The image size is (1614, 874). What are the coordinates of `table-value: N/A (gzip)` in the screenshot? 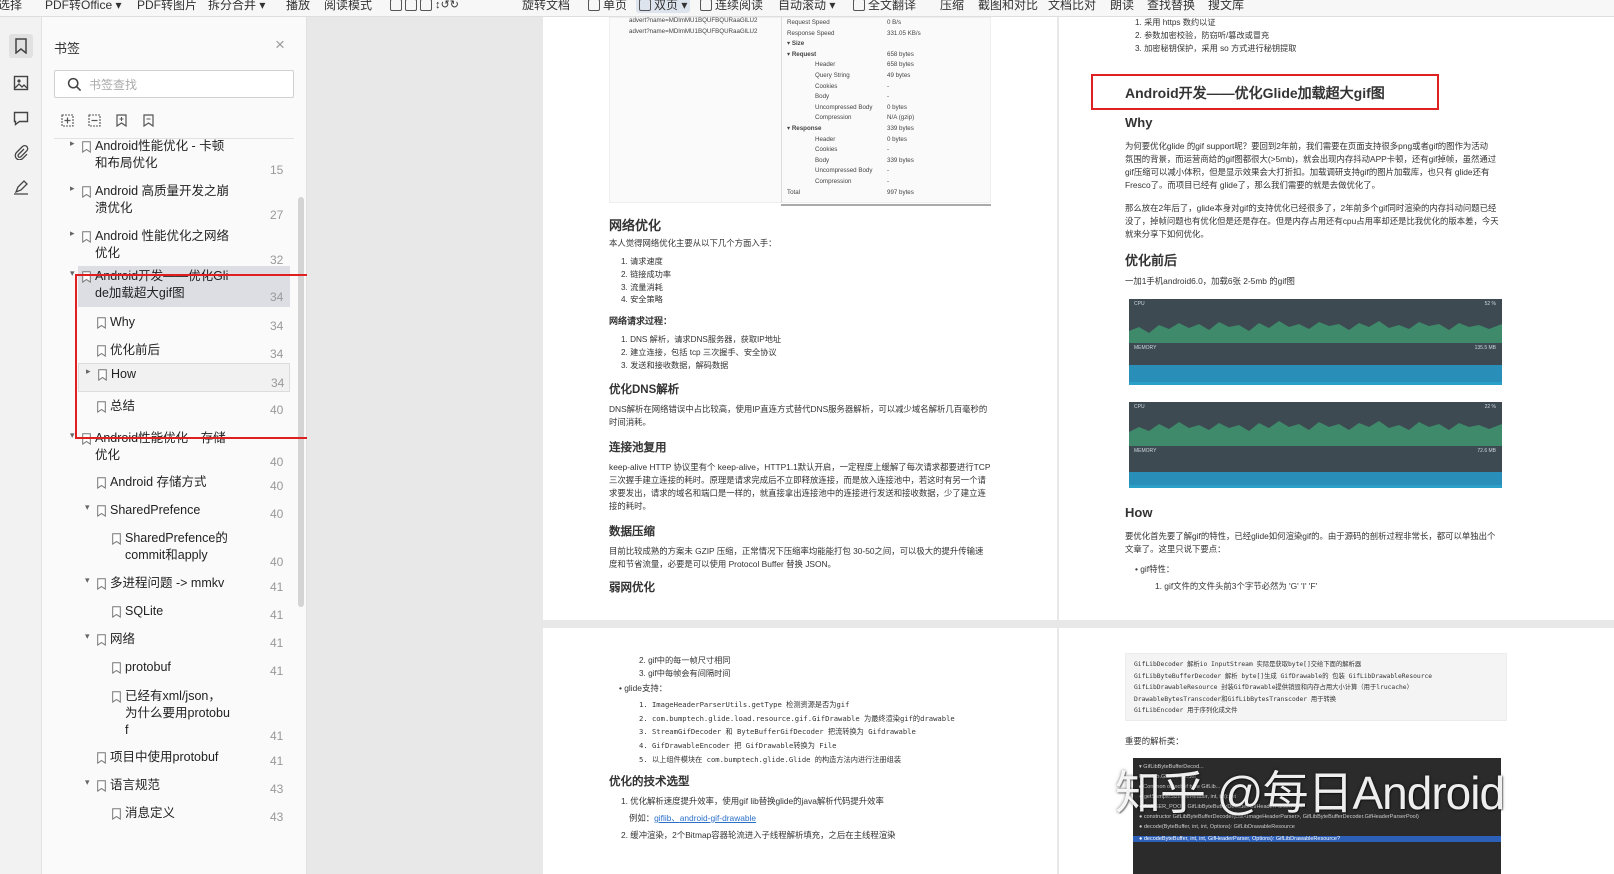 It's located at (901, 118).